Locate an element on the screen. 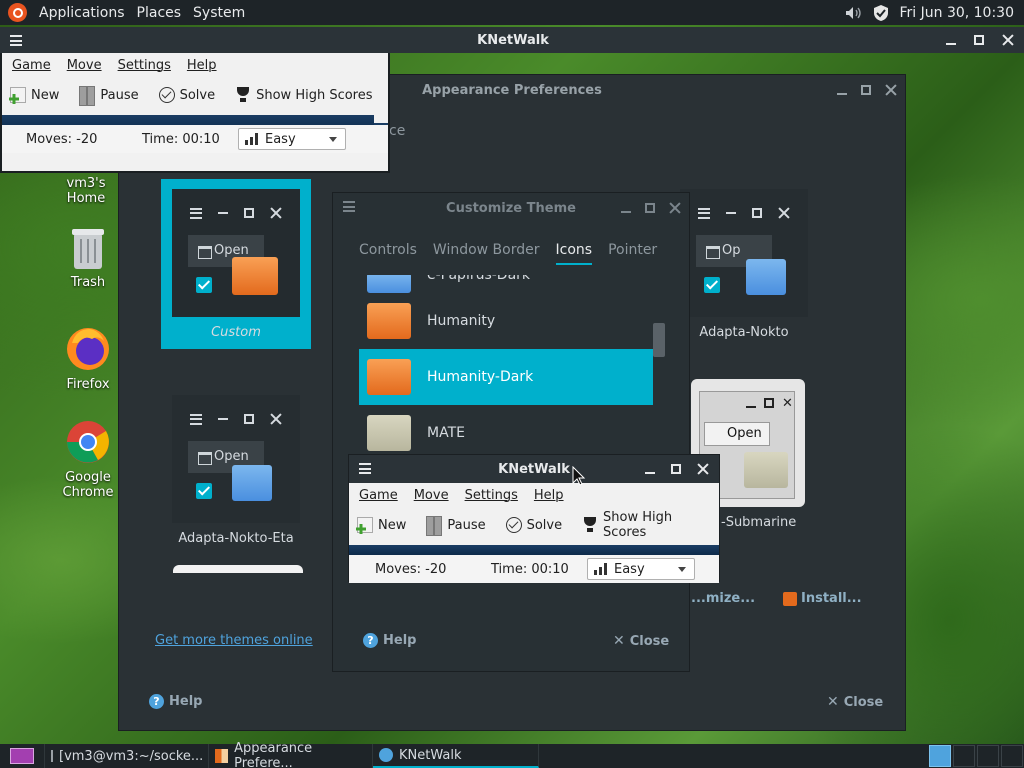  list-item: e-Papirus-Dark is located at coordinates (506, 284).